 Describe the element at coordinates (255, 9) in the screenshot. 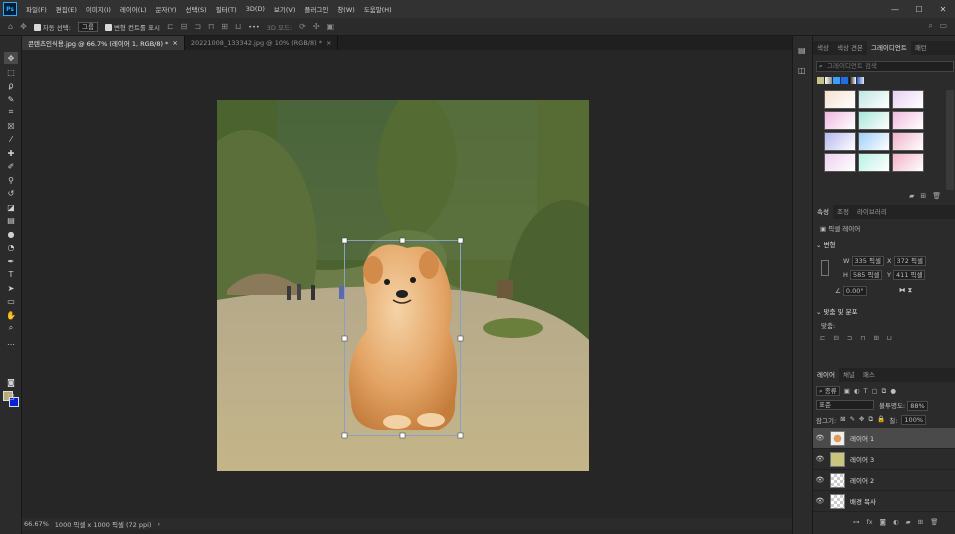

I see `menu-3d: 3D(D)` at that location.